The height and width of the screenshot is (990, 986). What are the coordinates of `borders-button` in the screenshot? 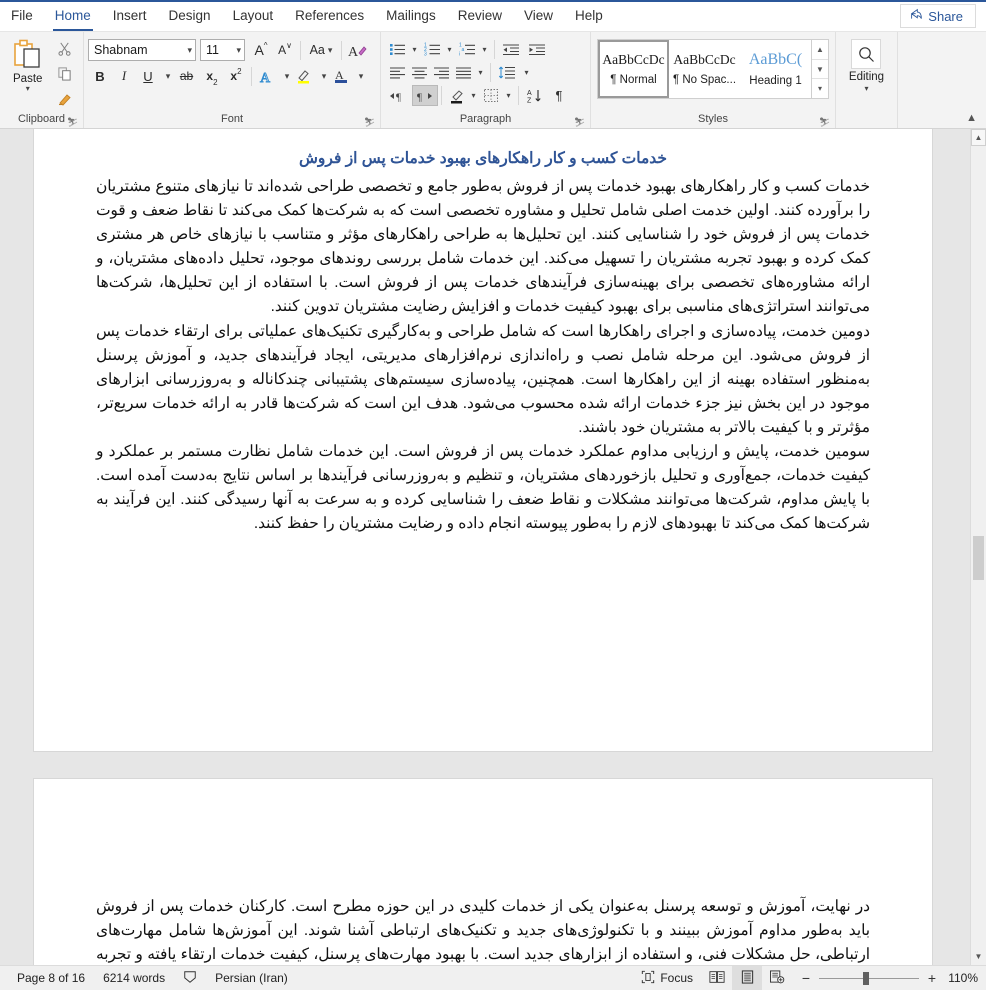 It's located at (491, 95).